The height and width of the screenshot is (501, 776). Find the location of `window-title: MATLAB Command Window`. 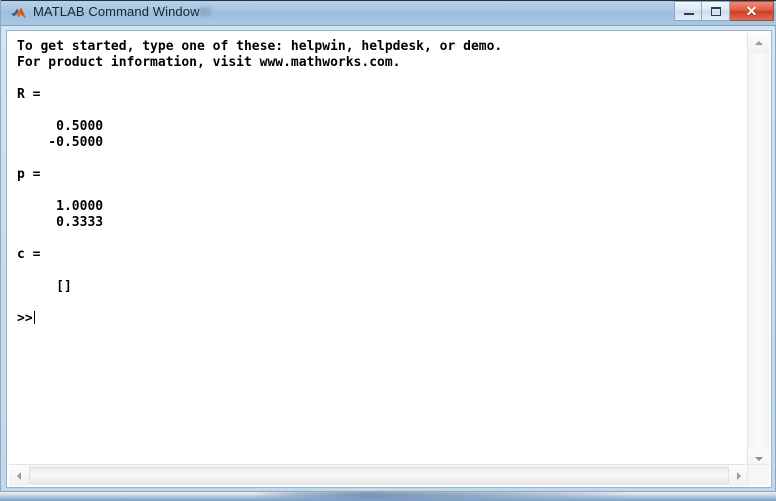

window-title: MATLAB Command Window is located at coordinates (116, 11).